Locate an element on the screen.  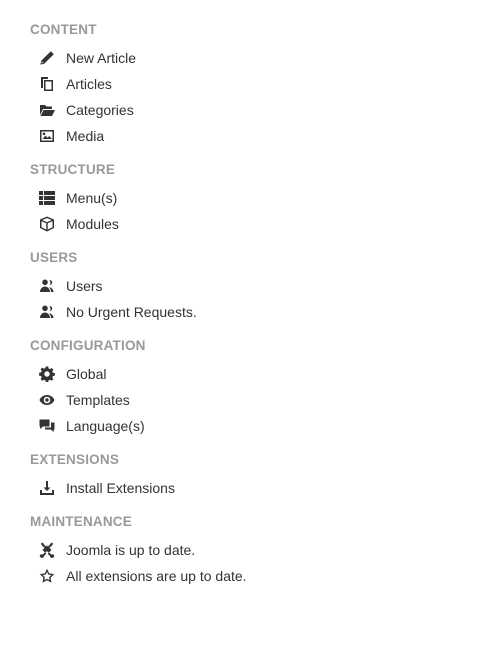
image-icon is located at coordinates (47, 136).